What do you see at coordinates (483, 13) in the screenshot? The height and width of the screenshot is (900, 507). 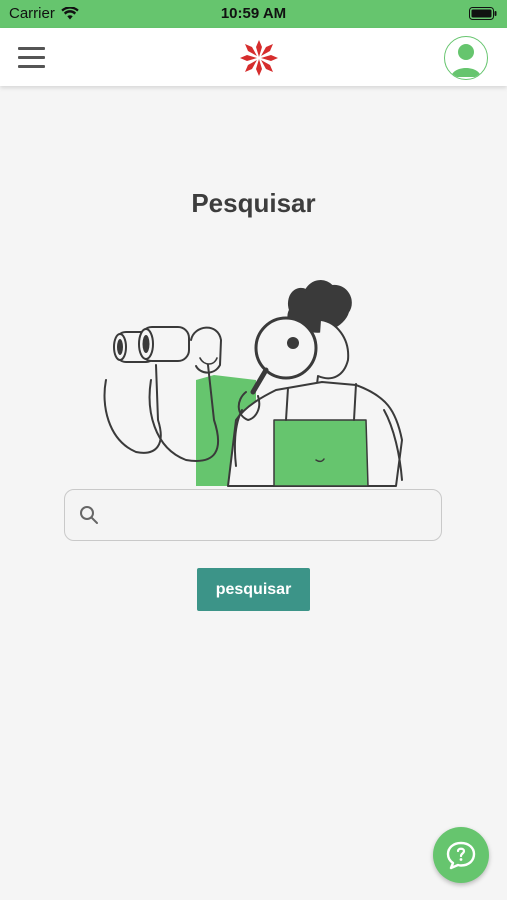 I see `battery-icon` at bounding box center [483, 13].